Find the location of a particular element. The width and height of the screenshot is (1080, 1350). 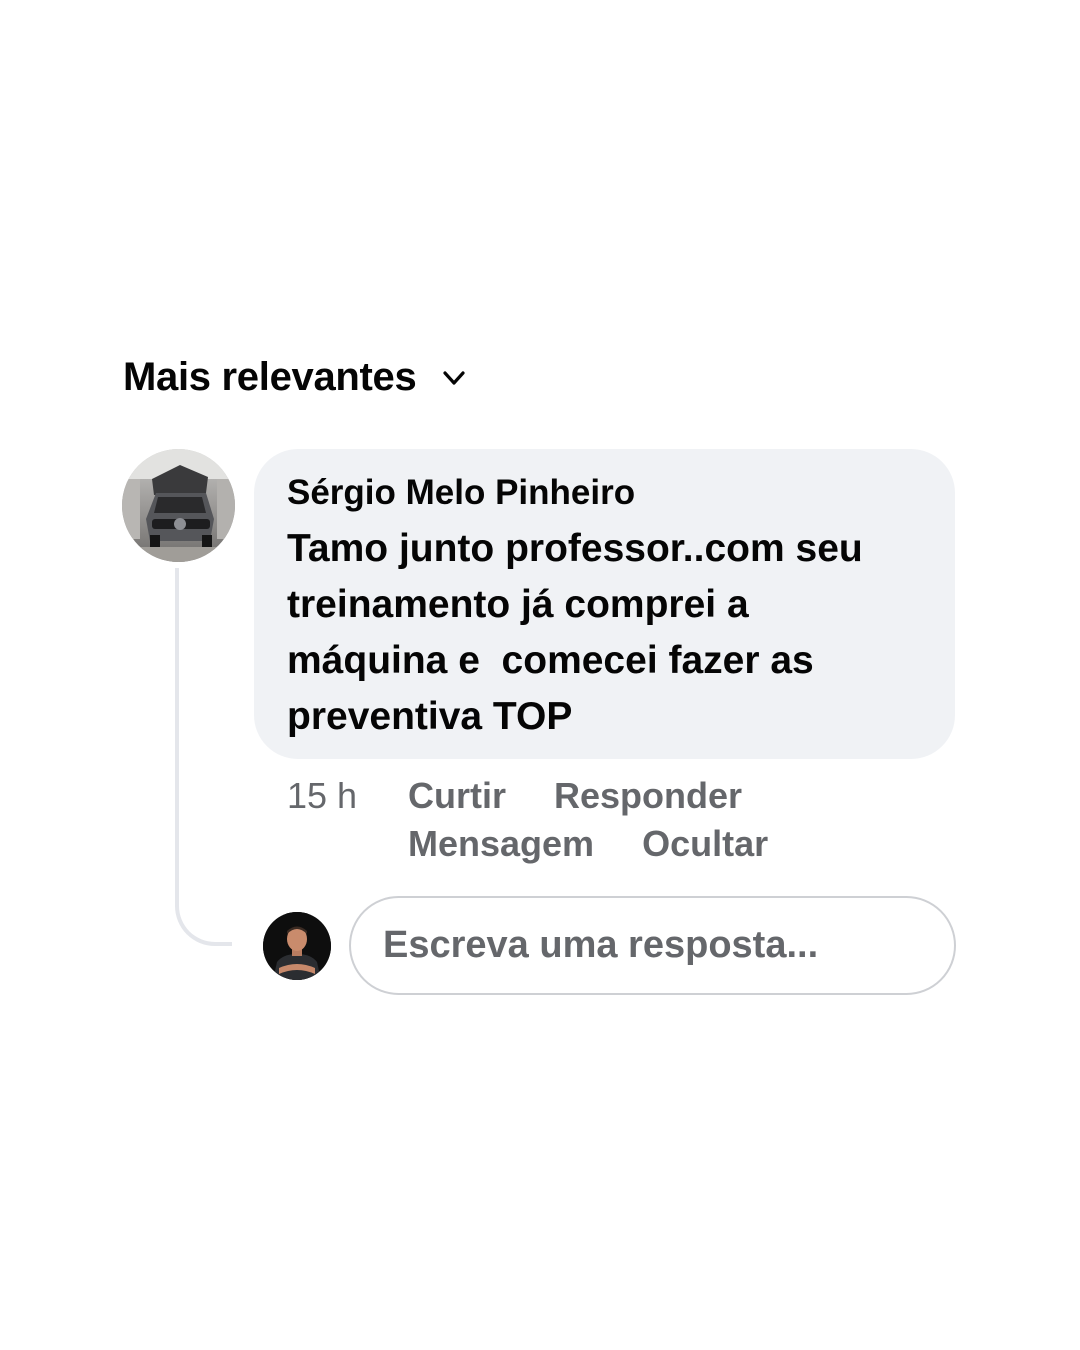

comment-author-name: Sérgio Melo Pinheiro is located at coordinates (611, 493).